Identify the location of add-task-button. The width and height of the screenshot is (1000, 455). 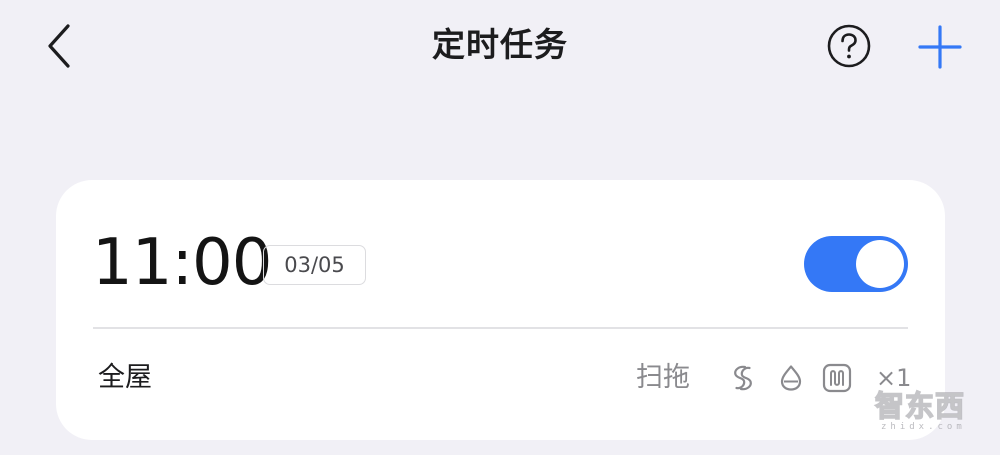
(940, 47).